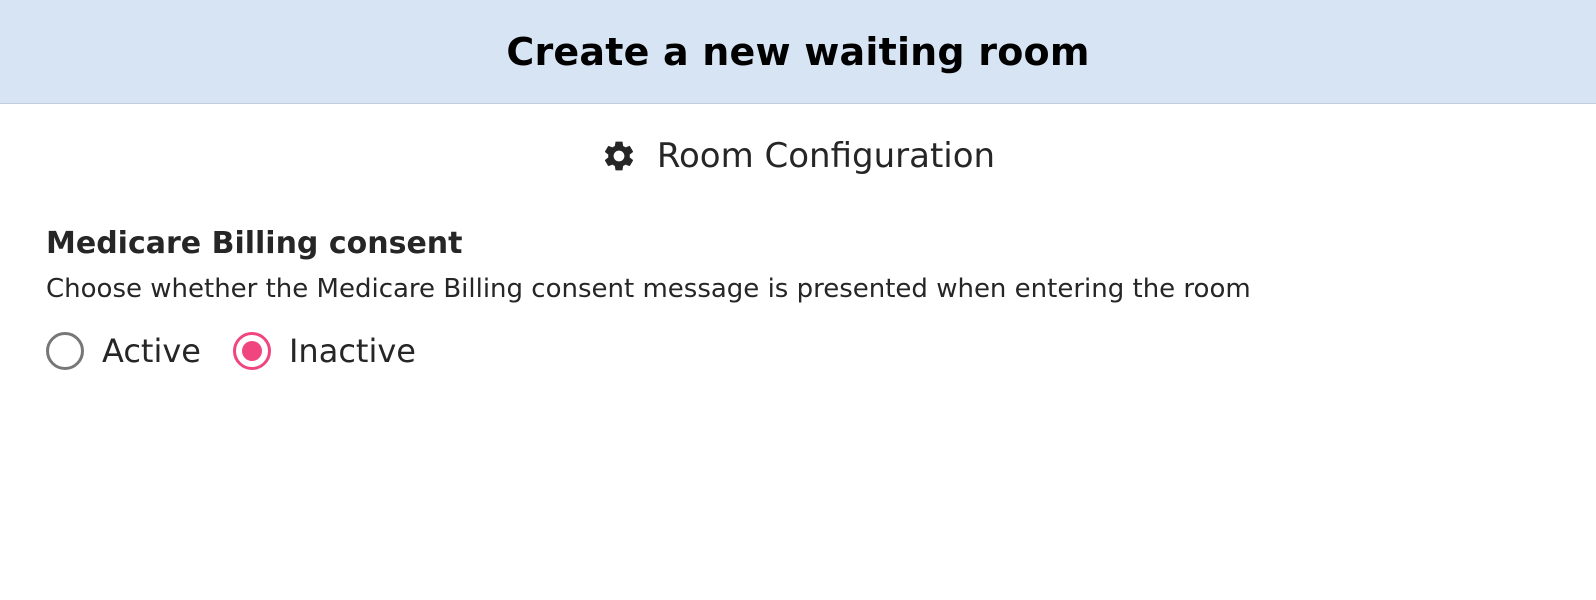 This screenshot has width=1596, height=600. I want to click on setting-title: Medicare Billing consent, so click(254, 243).